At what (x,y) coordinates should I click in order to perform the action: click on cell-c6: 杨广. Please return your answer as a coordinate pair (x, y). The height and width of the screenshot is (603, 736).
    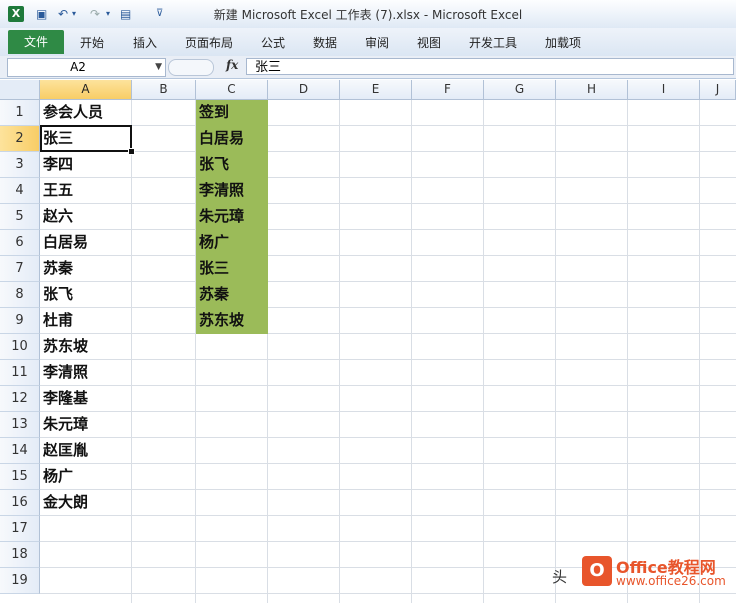
    Looking at the image, I should click on (232, 243).